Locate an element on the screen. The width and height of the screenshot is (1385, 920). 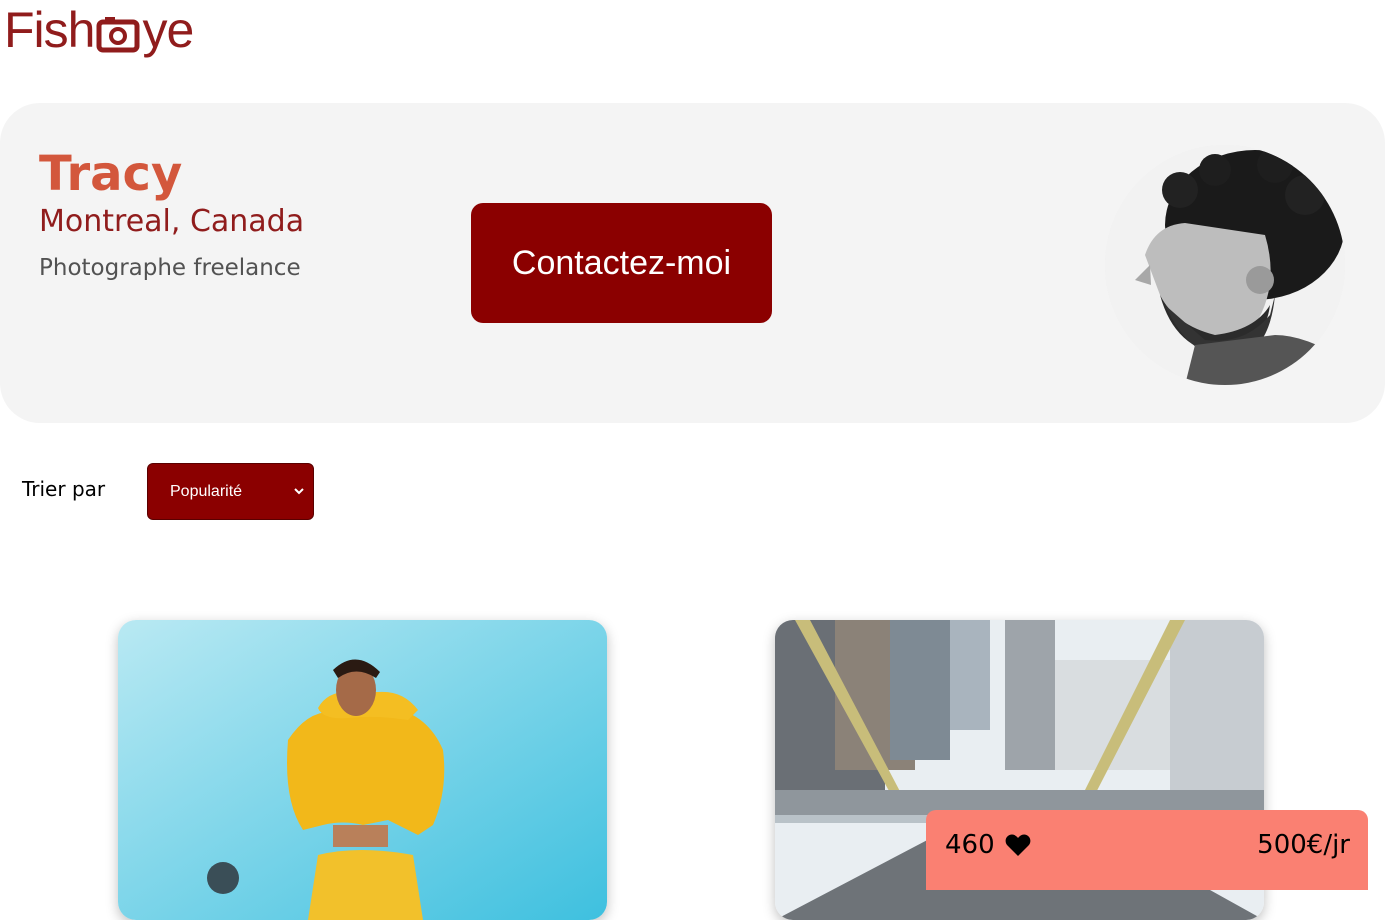
sort-label: Trier par is located at coordinates (64, 489).